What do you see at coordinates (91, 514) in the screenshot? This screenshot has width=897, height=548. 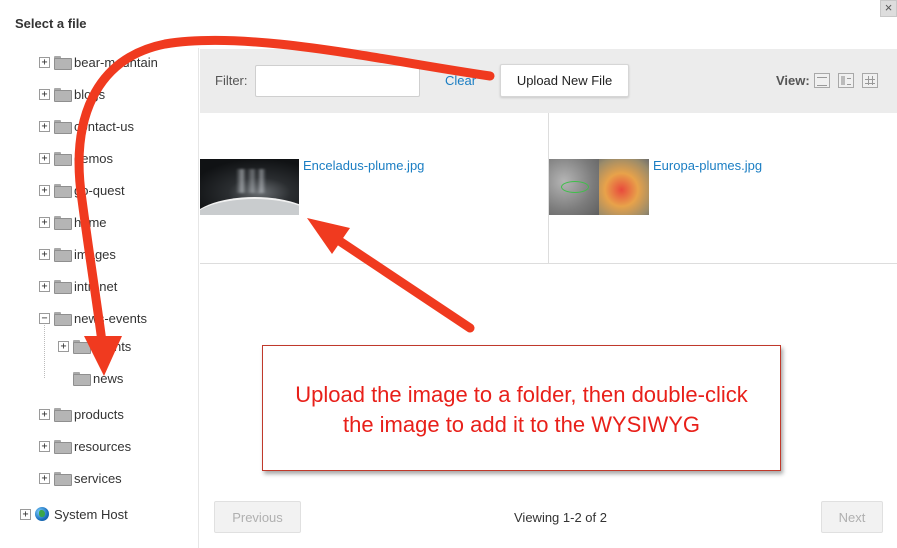 I see `tree-item-label: System Host` at bounding box center [91, 514].